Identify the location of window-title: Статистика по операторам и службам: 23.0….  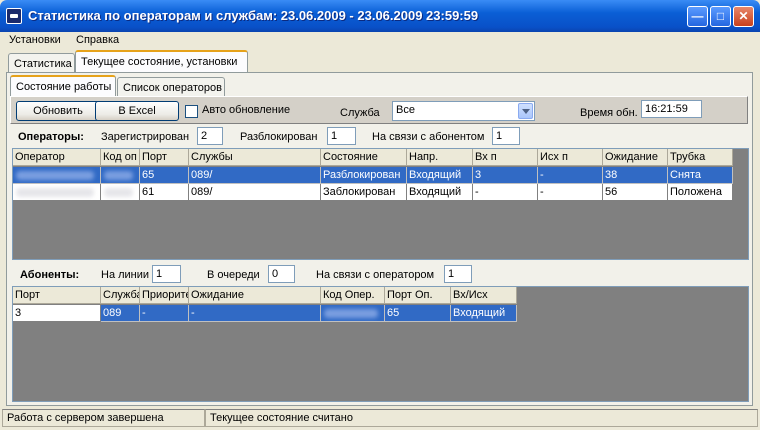
(253, 15).